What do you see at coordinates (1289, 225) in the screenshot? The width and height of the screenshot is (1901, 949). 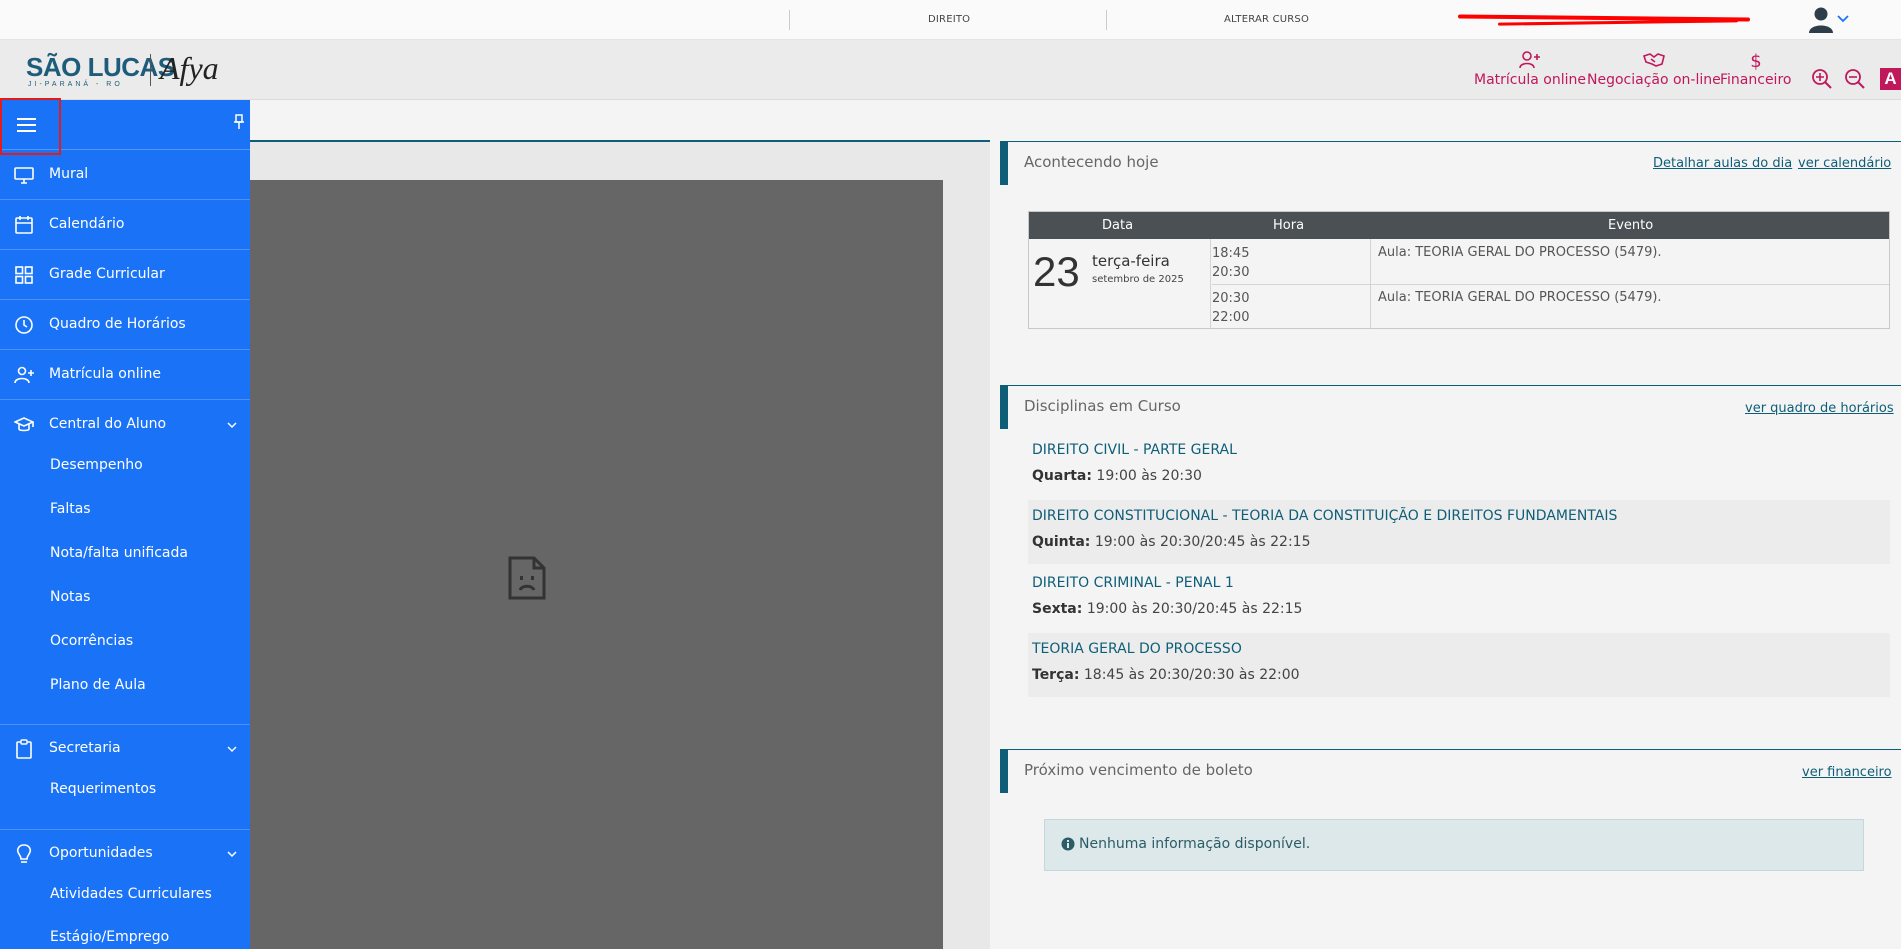 I see `column-header-hora: Hora` at bounding box center [1289, 225].